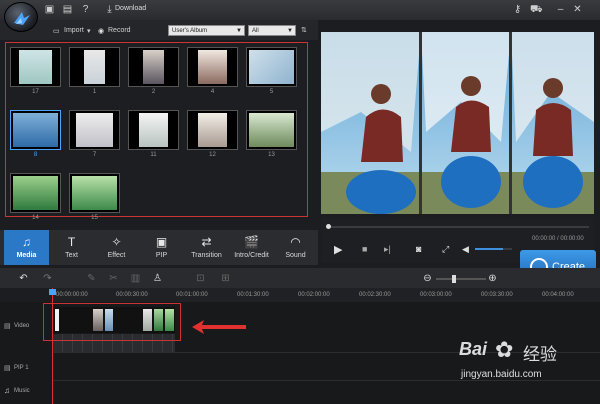  Describe the element at coordinates (454, 279) in the screenshot. I see `zoom-handle` at that location.